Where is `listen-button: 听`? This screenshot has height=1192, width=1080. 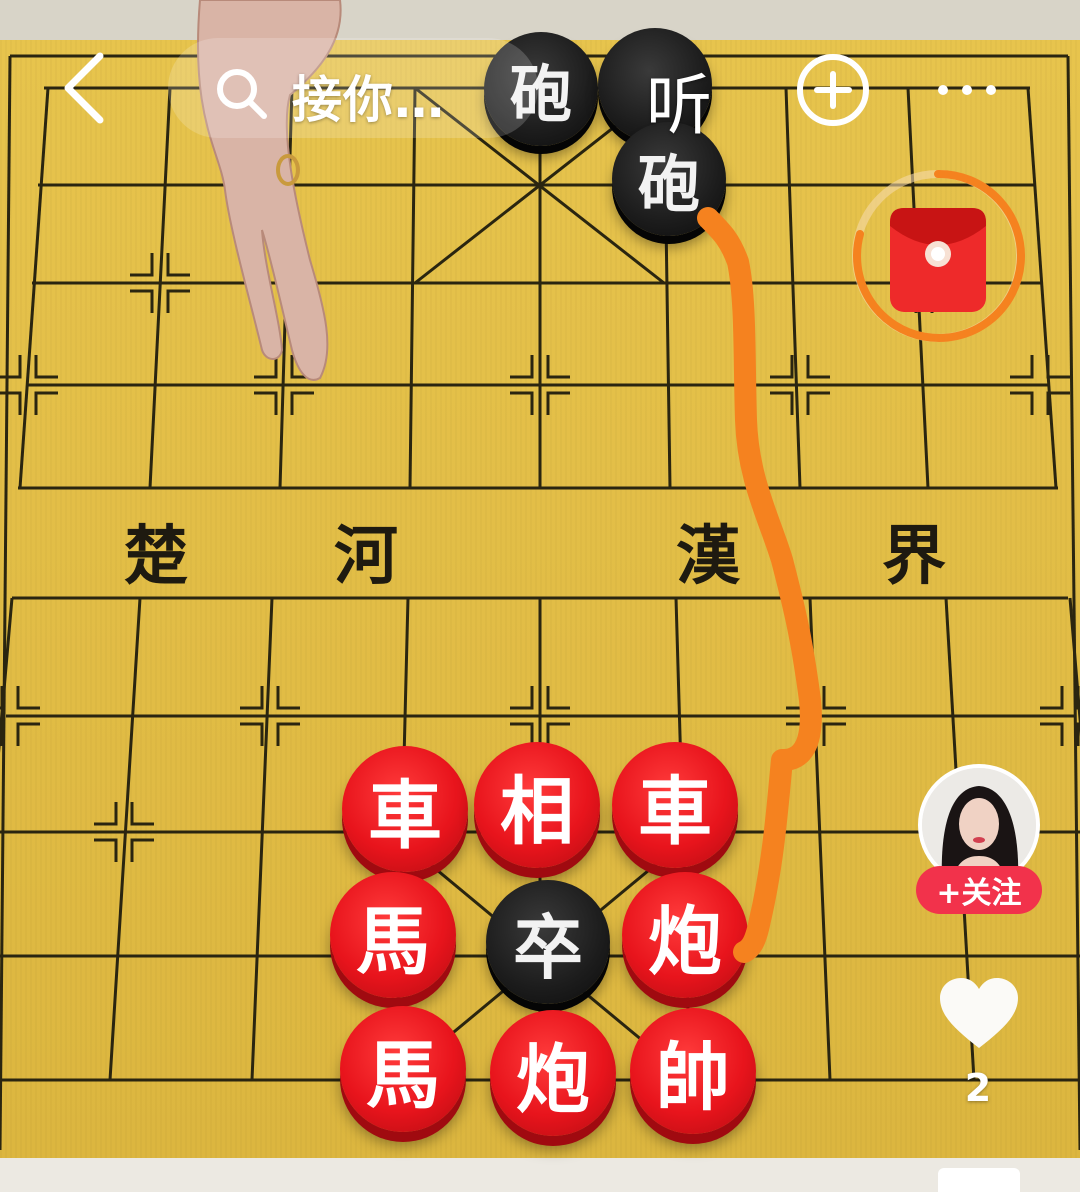
listen-button: 听 is located at coordinates (679, 100).